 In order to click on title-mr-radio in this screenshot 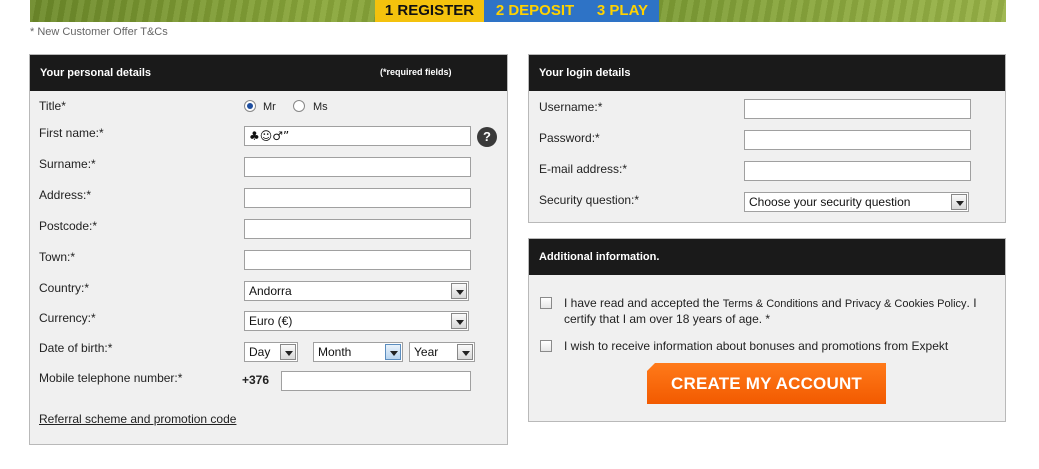, I will do `click(250, 106)`.